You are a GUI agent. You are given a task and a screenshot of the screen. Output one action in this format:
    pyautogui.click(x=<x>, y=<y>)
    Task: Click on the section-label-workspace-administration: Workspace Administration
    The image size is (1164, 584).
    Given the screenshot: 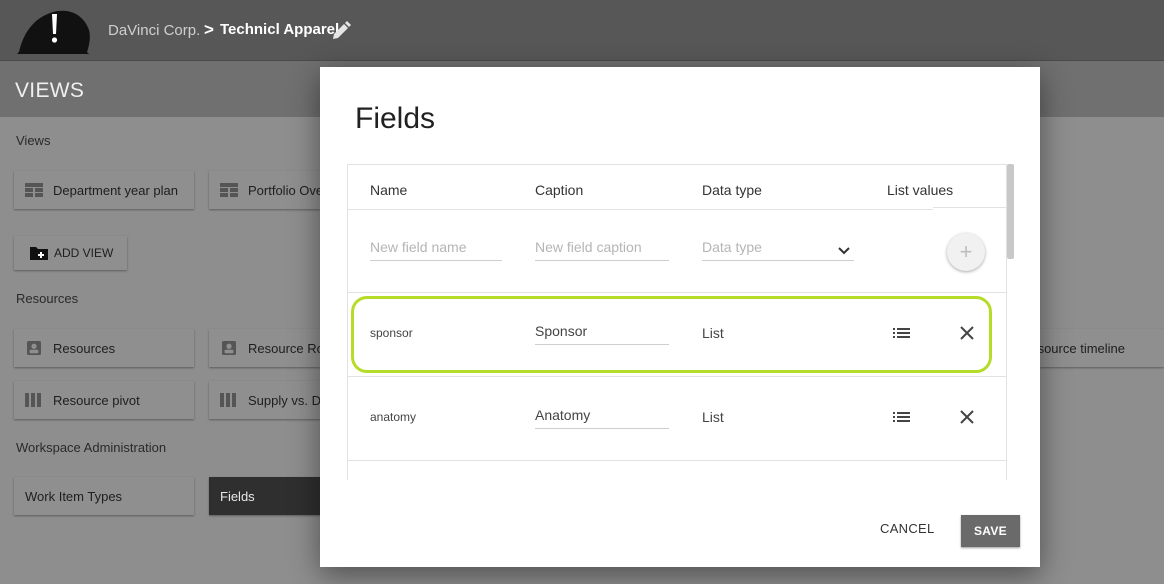 What is the action you would take?
    pyautogui.click(x=91, y=447)
    